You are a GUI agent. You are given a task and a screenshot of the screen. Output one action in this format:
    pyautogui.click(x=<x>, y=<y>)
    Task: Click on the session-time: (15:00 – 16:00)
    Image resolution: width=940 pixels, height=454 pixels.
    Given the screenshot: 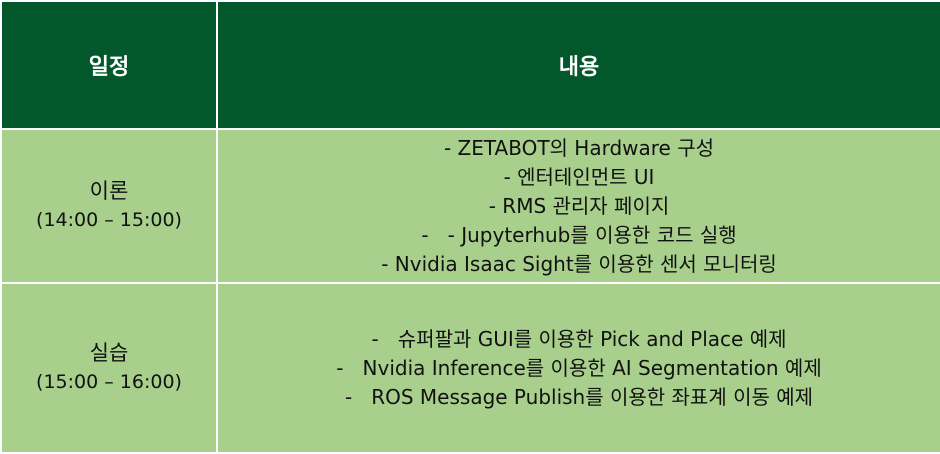 What is the action you would take?
    pyautogui.click(x=109, y=382)
    